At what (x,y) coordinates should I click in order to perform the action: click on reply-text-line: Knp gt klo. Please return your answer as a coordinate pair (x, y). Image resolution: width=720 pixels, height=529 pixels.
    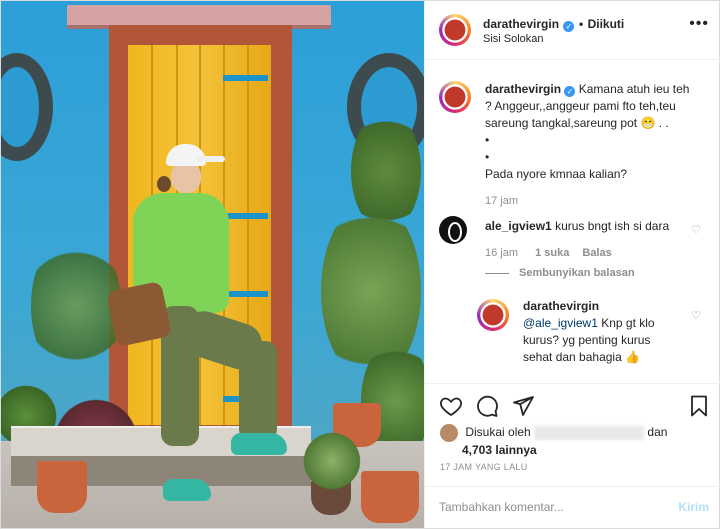
    Looking at the image, I should click on (626, 323).